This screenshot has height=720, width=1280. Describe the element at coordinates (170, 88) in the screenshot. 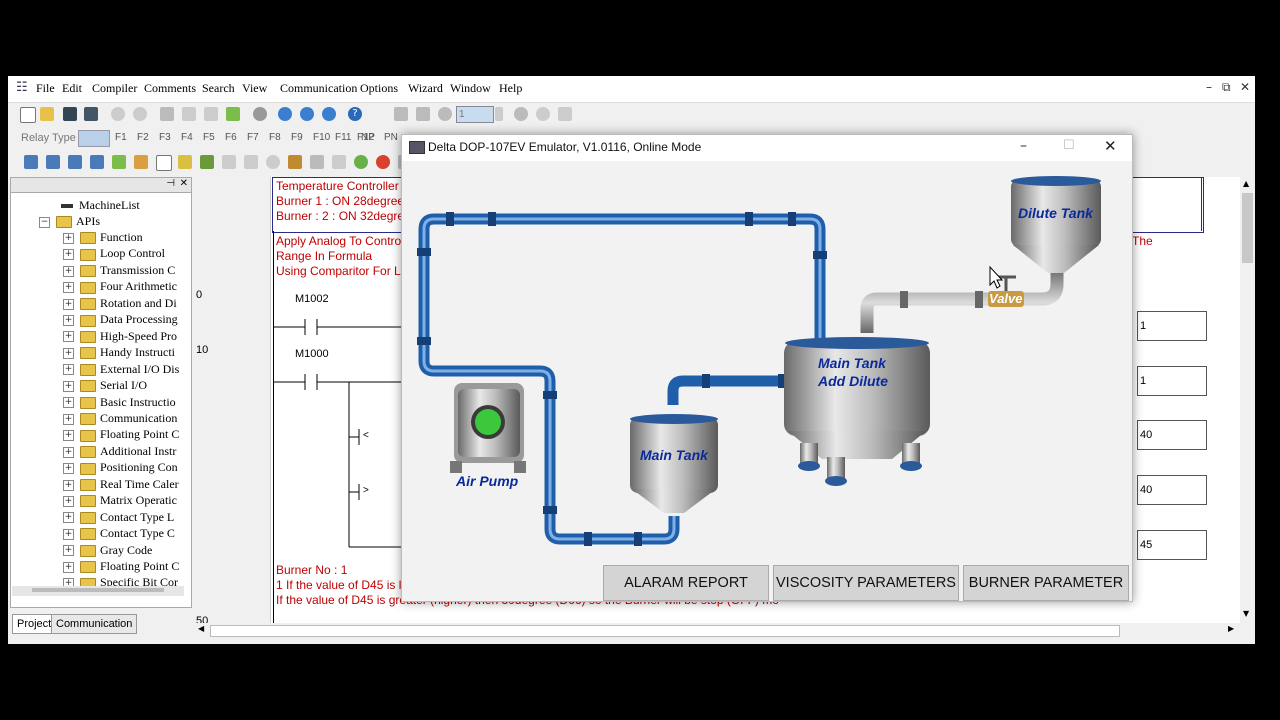

I see `menu-comments: Comments` at that location.